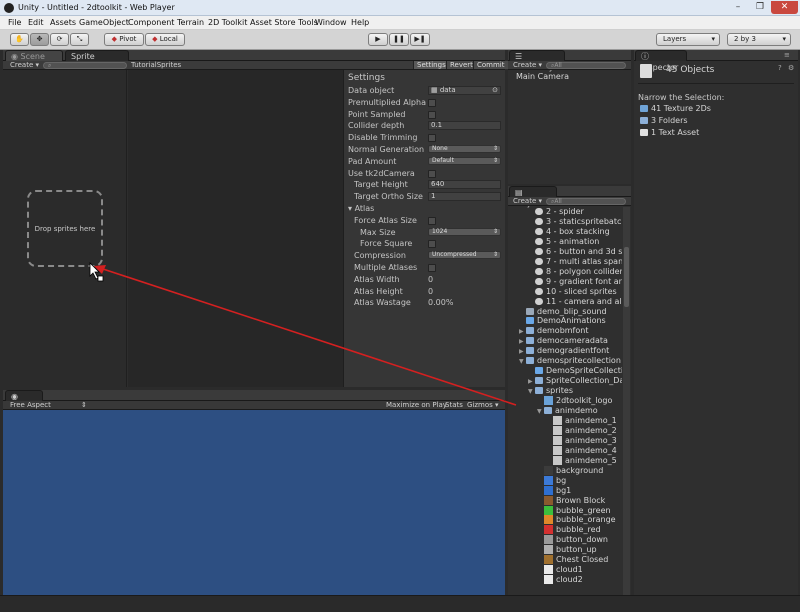  I want to click on drag-arrow-overlay, so click(303, 334).